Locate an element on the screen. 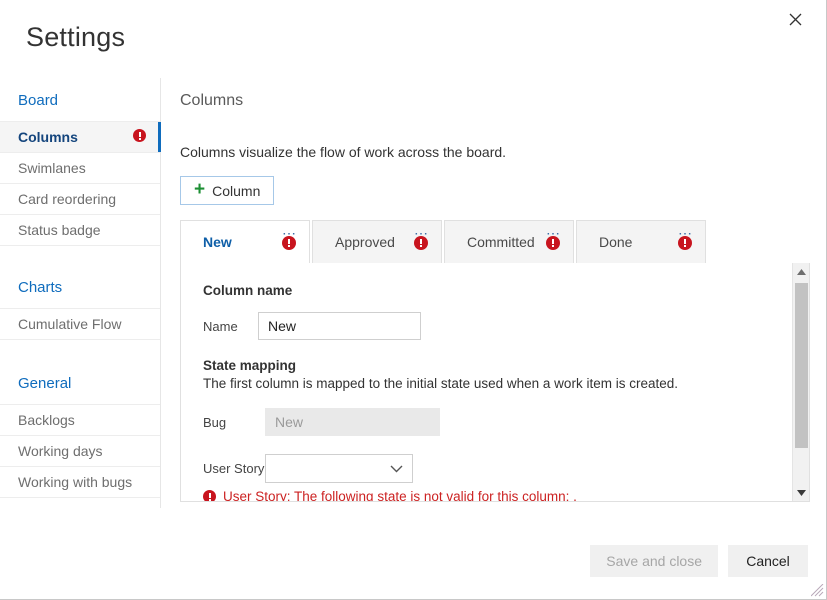 This screenshot has height=600, width=827. name-field-row: Name is located at coordinates (506, 326).